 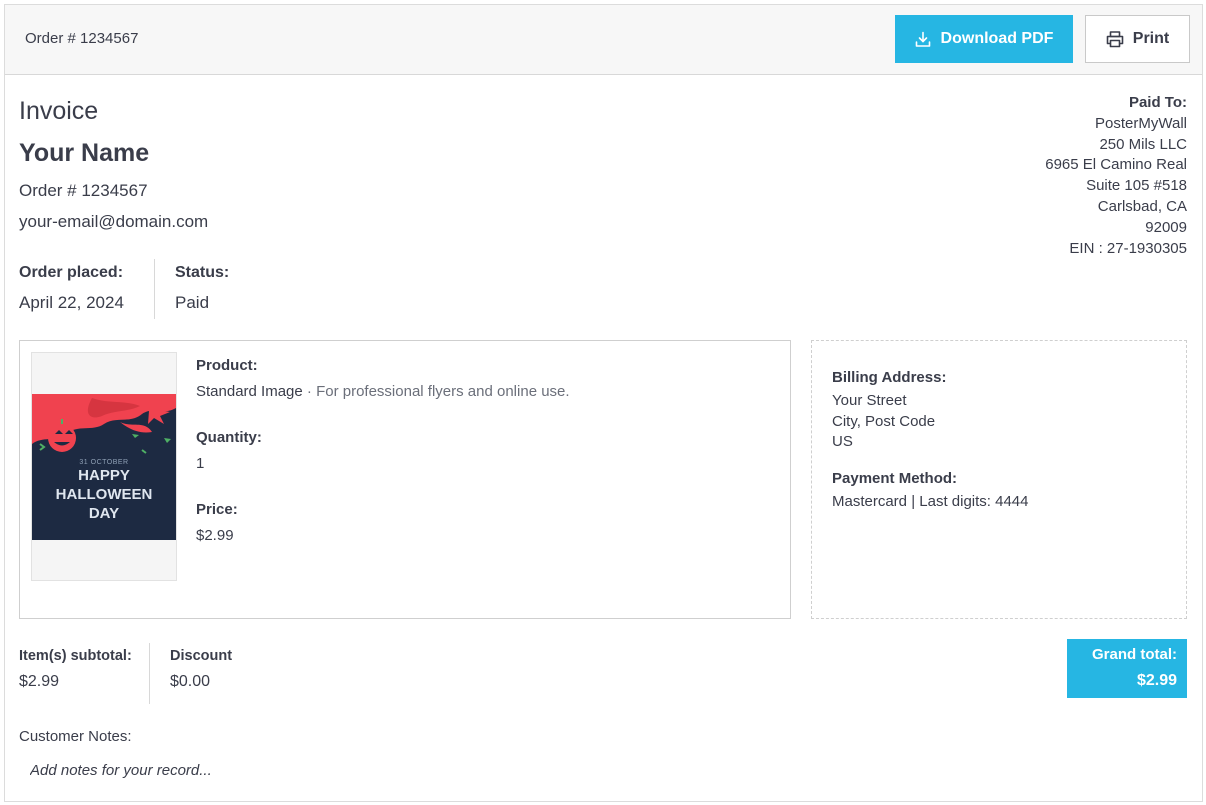 I want to click on subtotal-label: Item(s) subtotal:, so click(x=75, y=656).